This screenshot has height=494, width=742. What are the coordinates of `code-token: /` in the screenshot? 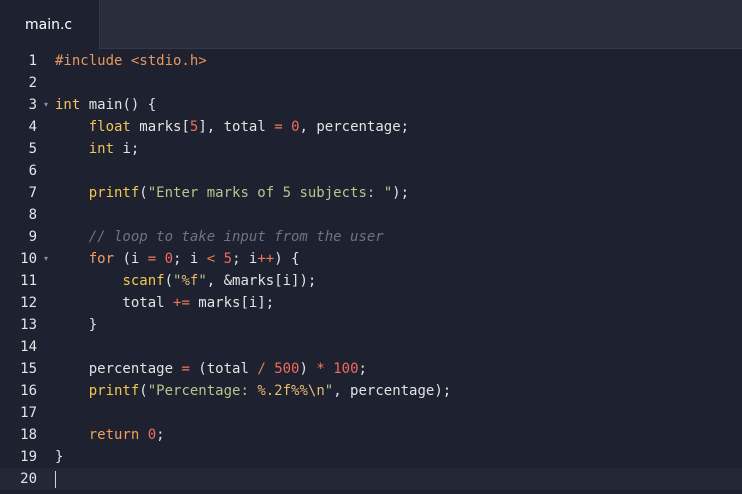 It's located at (261, 369).